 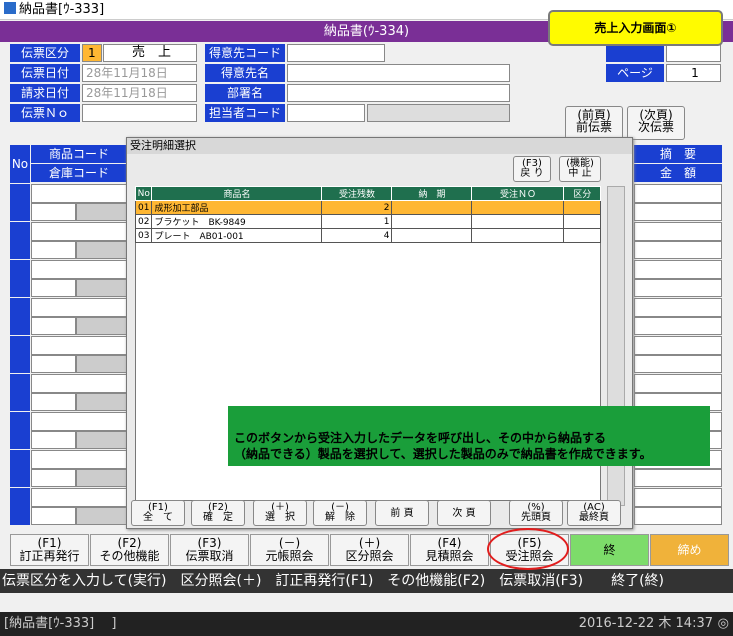 I want to click on fkey-label: 終, so click(x=609, y=550).